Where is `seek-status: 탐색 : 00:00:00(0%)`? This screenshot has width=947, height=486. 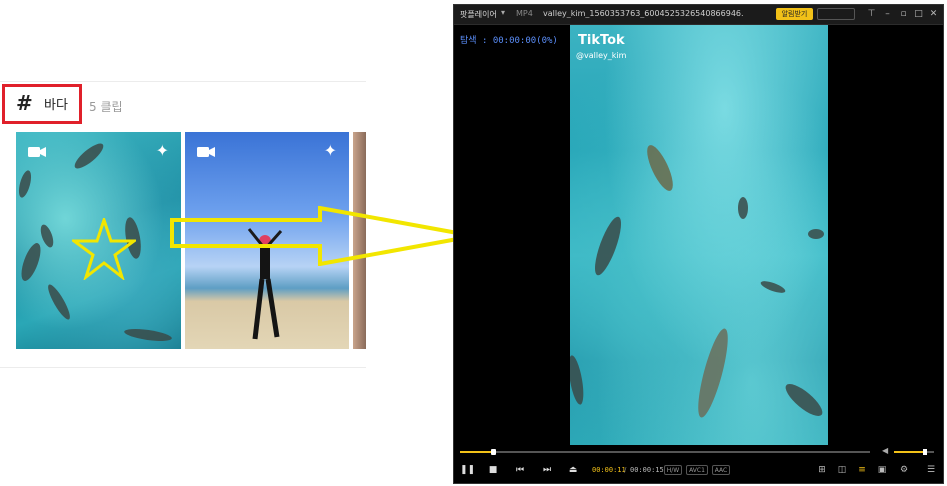
seek-status: 탐색 : 00:00:00(0%) is located at coordinates (509, 41).